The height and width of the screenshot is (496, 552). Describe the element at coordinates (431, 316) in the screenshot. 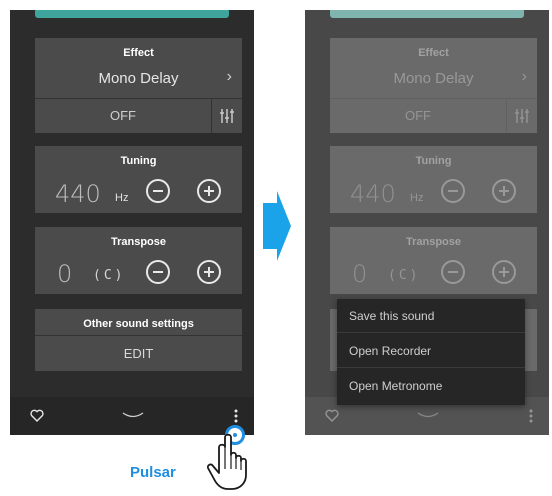

I see `menu-item-save-sound: Save this sound` at that location.